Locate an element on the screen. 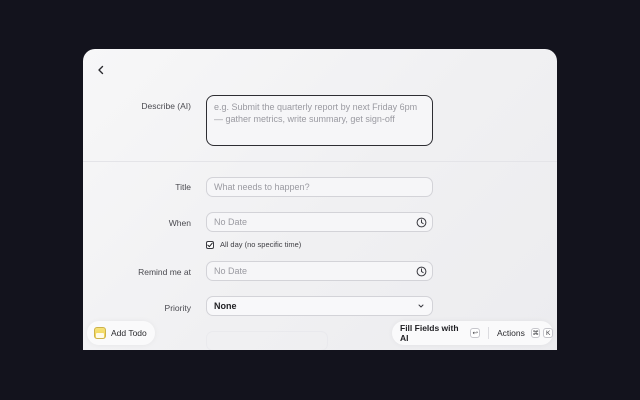 The width and height of the screenshot is (640, 400). app-indicator: Add Todo is located at coordinates (121, 333).